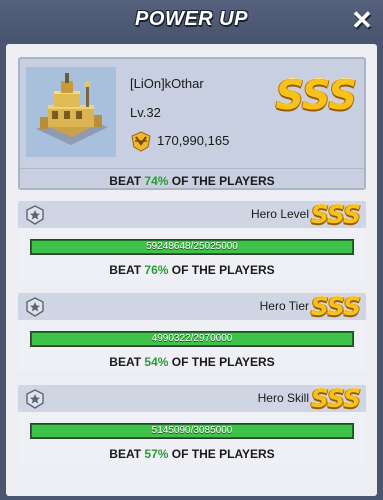  Describe the element at coordinates (192, 168) in the screenshot. I see `divider` at that location.